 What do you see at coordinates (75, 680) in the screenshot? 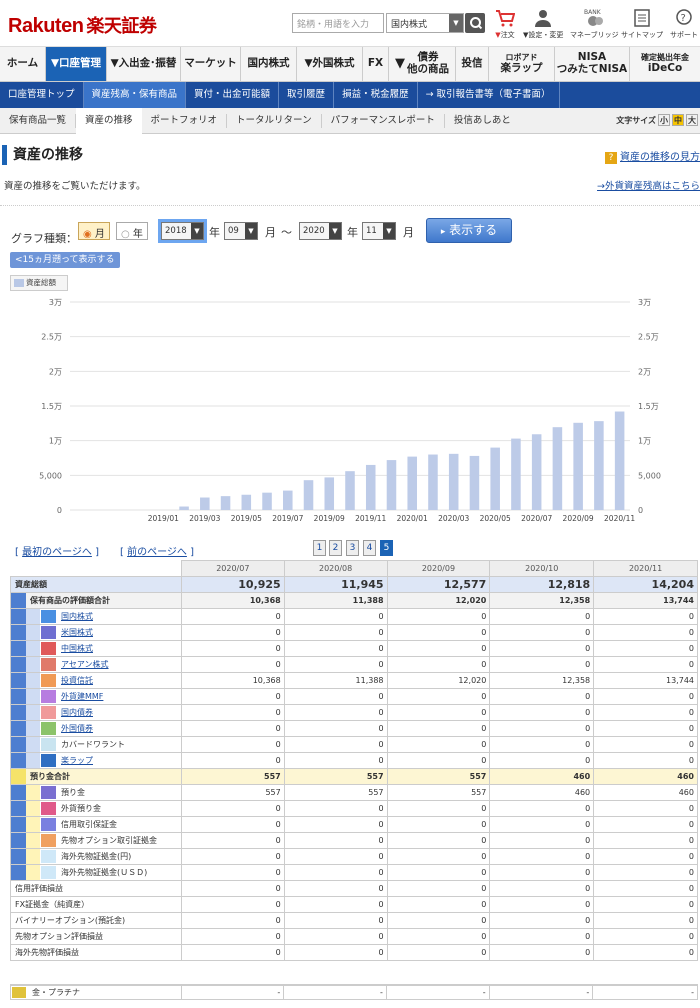
I see `row-label: 投資信託` at bounding box center [75, 680].